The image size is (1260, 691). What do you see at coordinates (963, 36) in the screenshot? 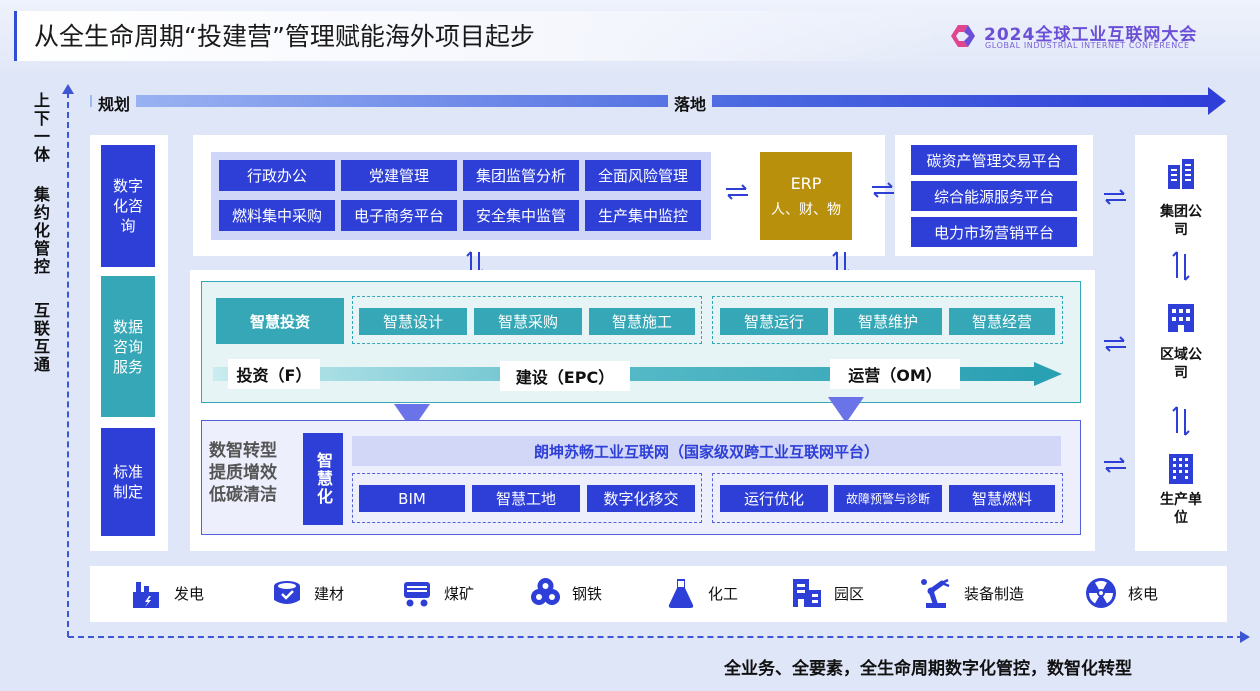
I see `conference-logo-icon` at bounding box center [963, 36].